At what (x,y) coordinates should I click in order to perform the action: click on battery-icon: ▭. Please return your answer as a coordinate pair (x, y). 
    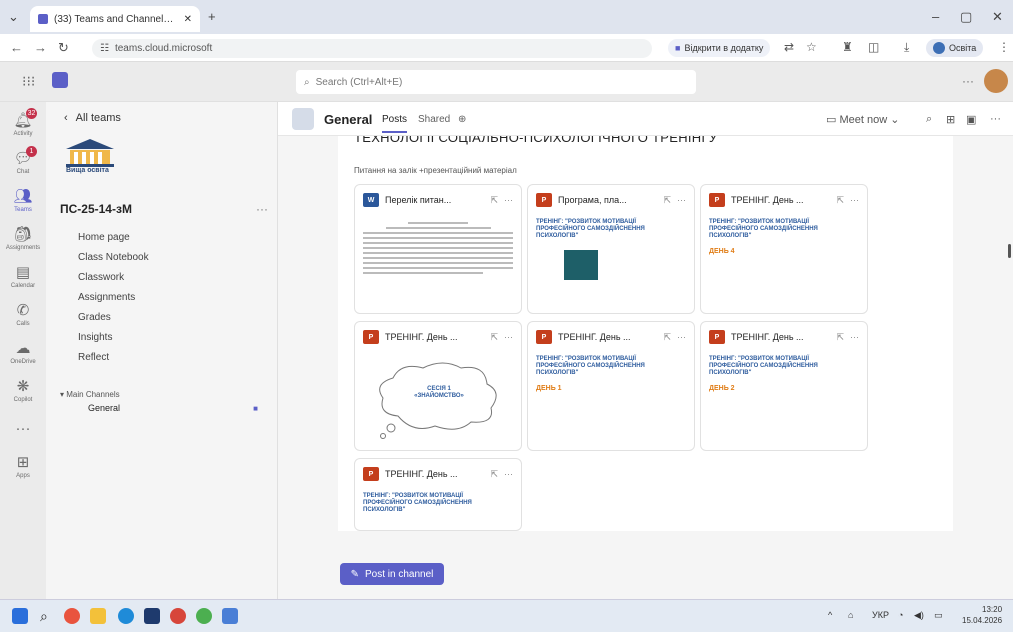
    Looking at the image, I should click on (938, 615).